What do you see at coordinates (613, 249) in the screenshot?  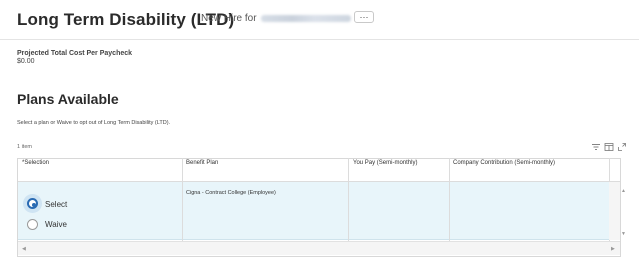 I see `scroll-right-icon: ▶` at bounding box center [613, 249].